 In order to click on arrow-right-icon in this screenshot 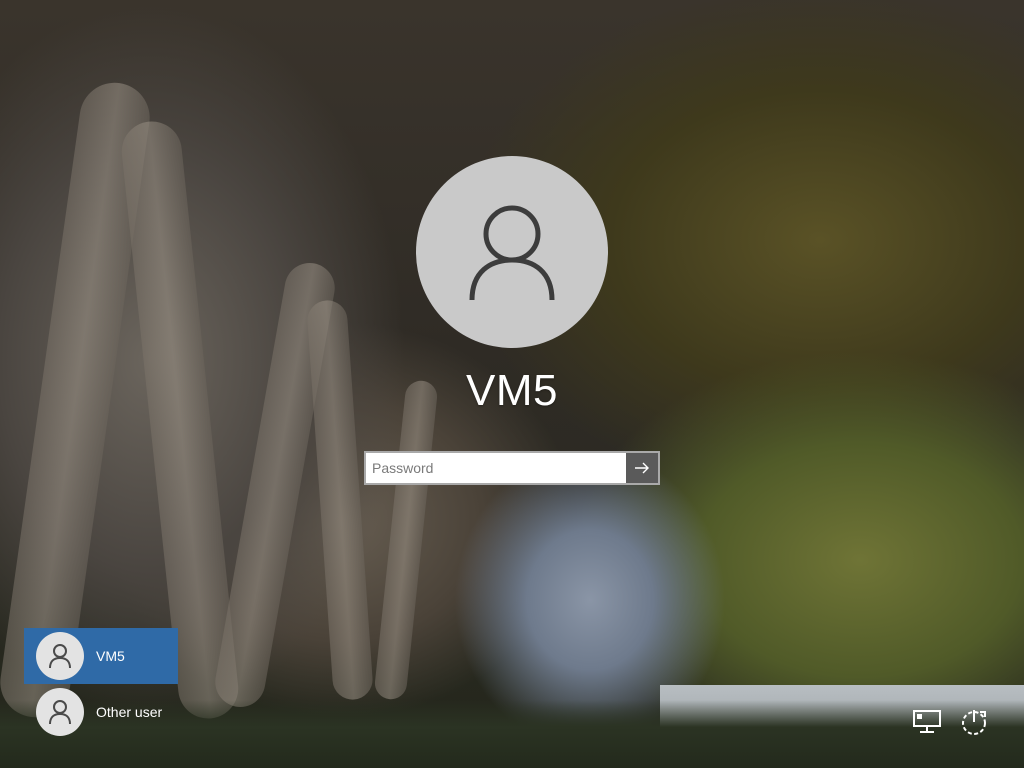, I will do `click(642, 468)`.